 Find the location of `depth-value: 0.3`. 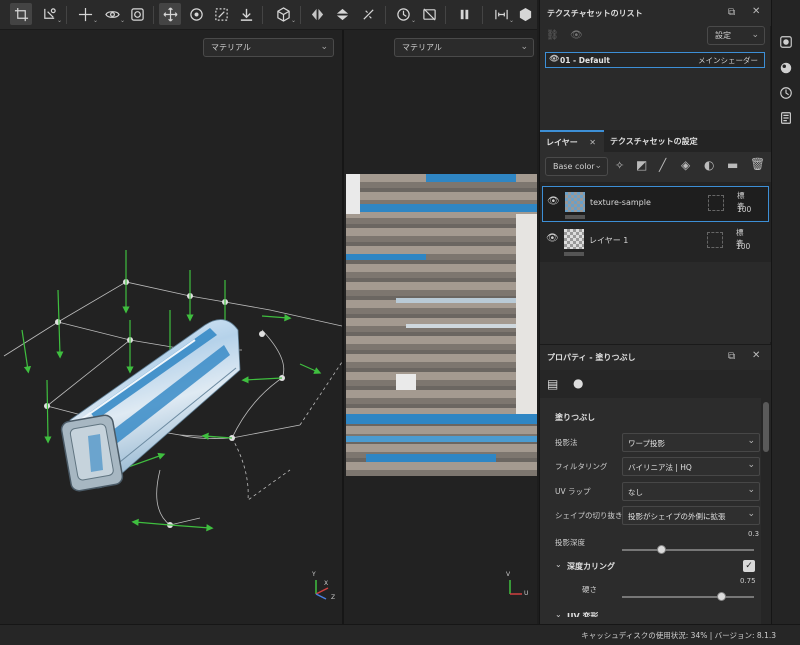

depth-value: 0.3 is located at coordinates (753, 534).